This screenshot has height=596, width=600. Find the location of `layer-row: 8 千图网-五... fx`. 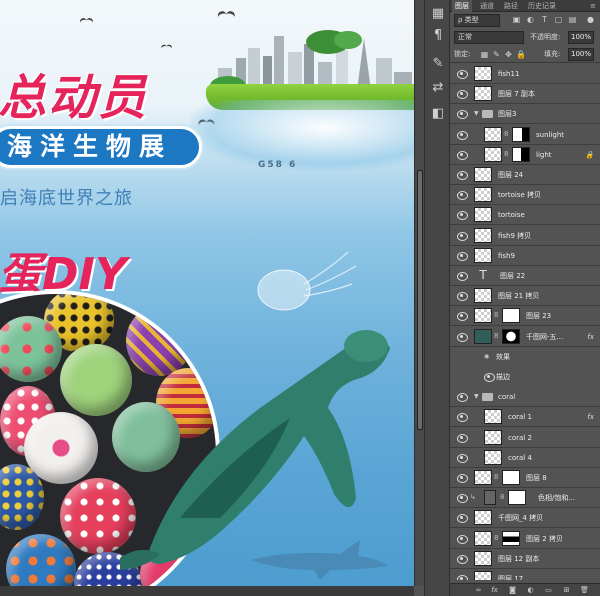

layer-row: 8 千图网-五... fx is located at coordinates (525, 337).